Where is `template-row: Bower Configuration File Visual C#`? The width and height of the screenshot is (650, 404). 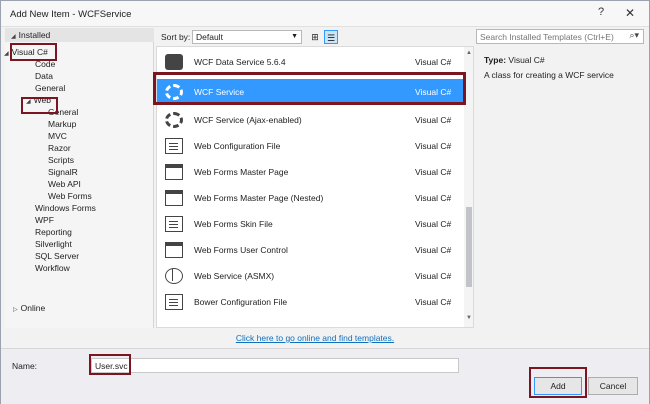
template-row: Bower Configuration File Visual C# is located at coordinates (310, 302).